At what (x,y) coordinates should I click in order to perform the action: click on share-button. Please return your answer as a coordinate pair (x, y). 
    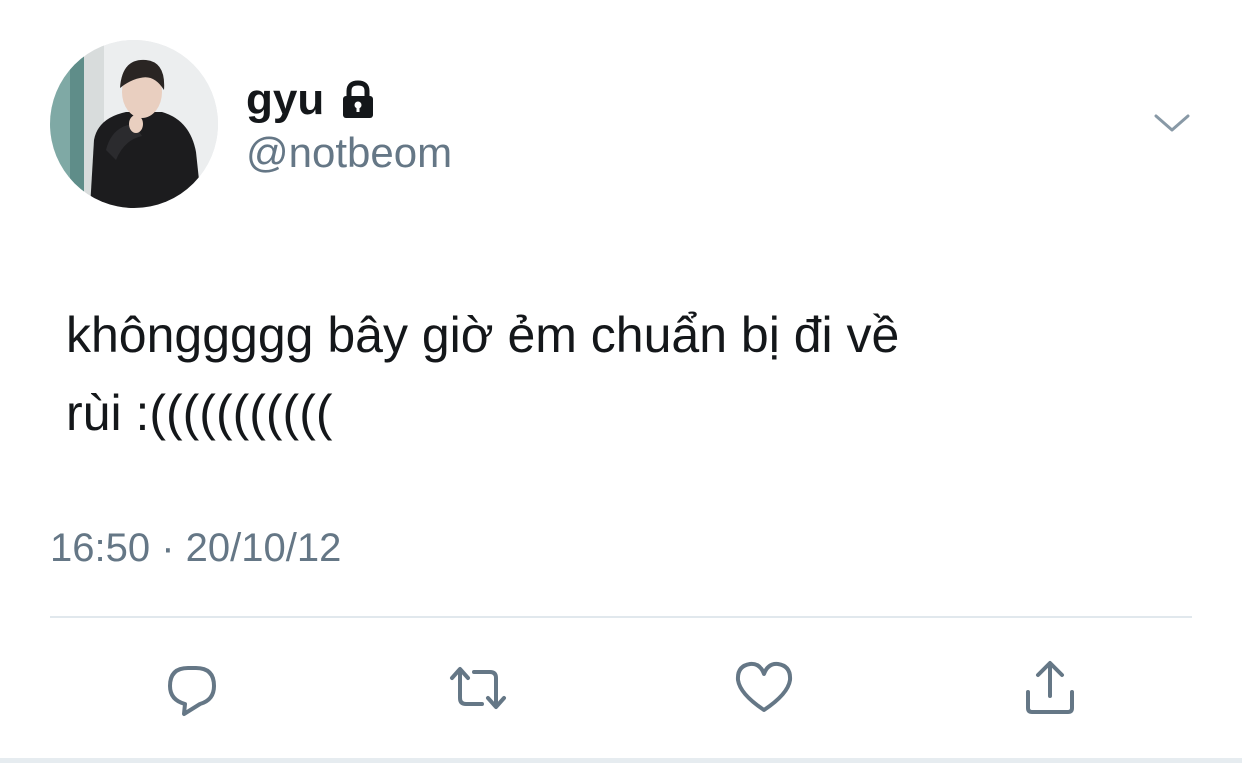
    Looking at the image, I should click on (1050, 688).